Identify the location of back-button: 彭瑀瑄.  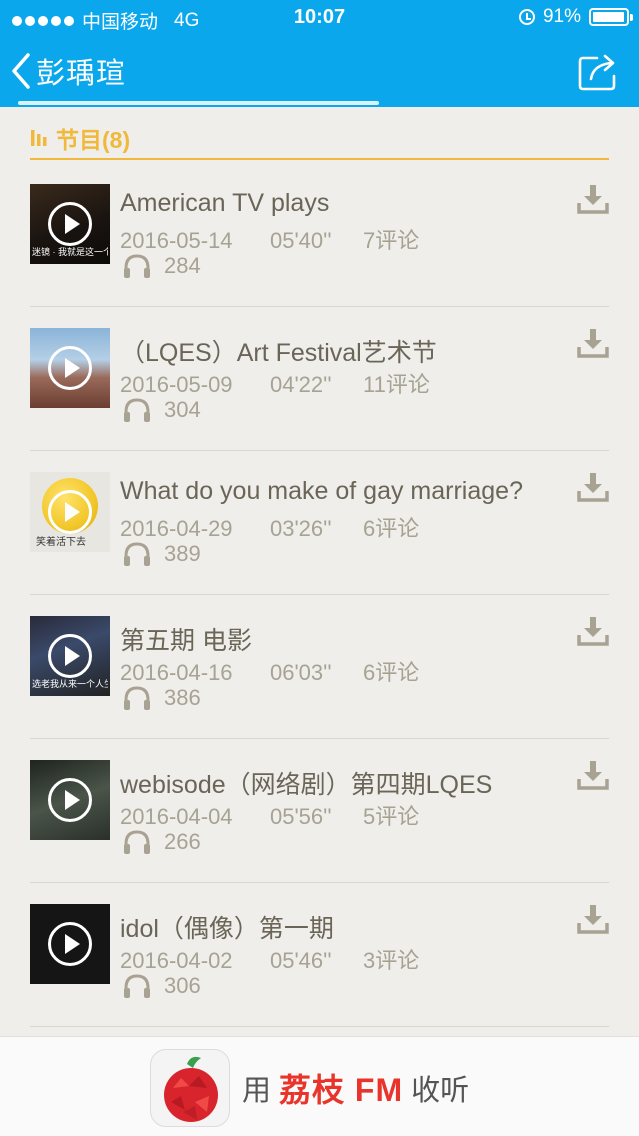
(68, 71).